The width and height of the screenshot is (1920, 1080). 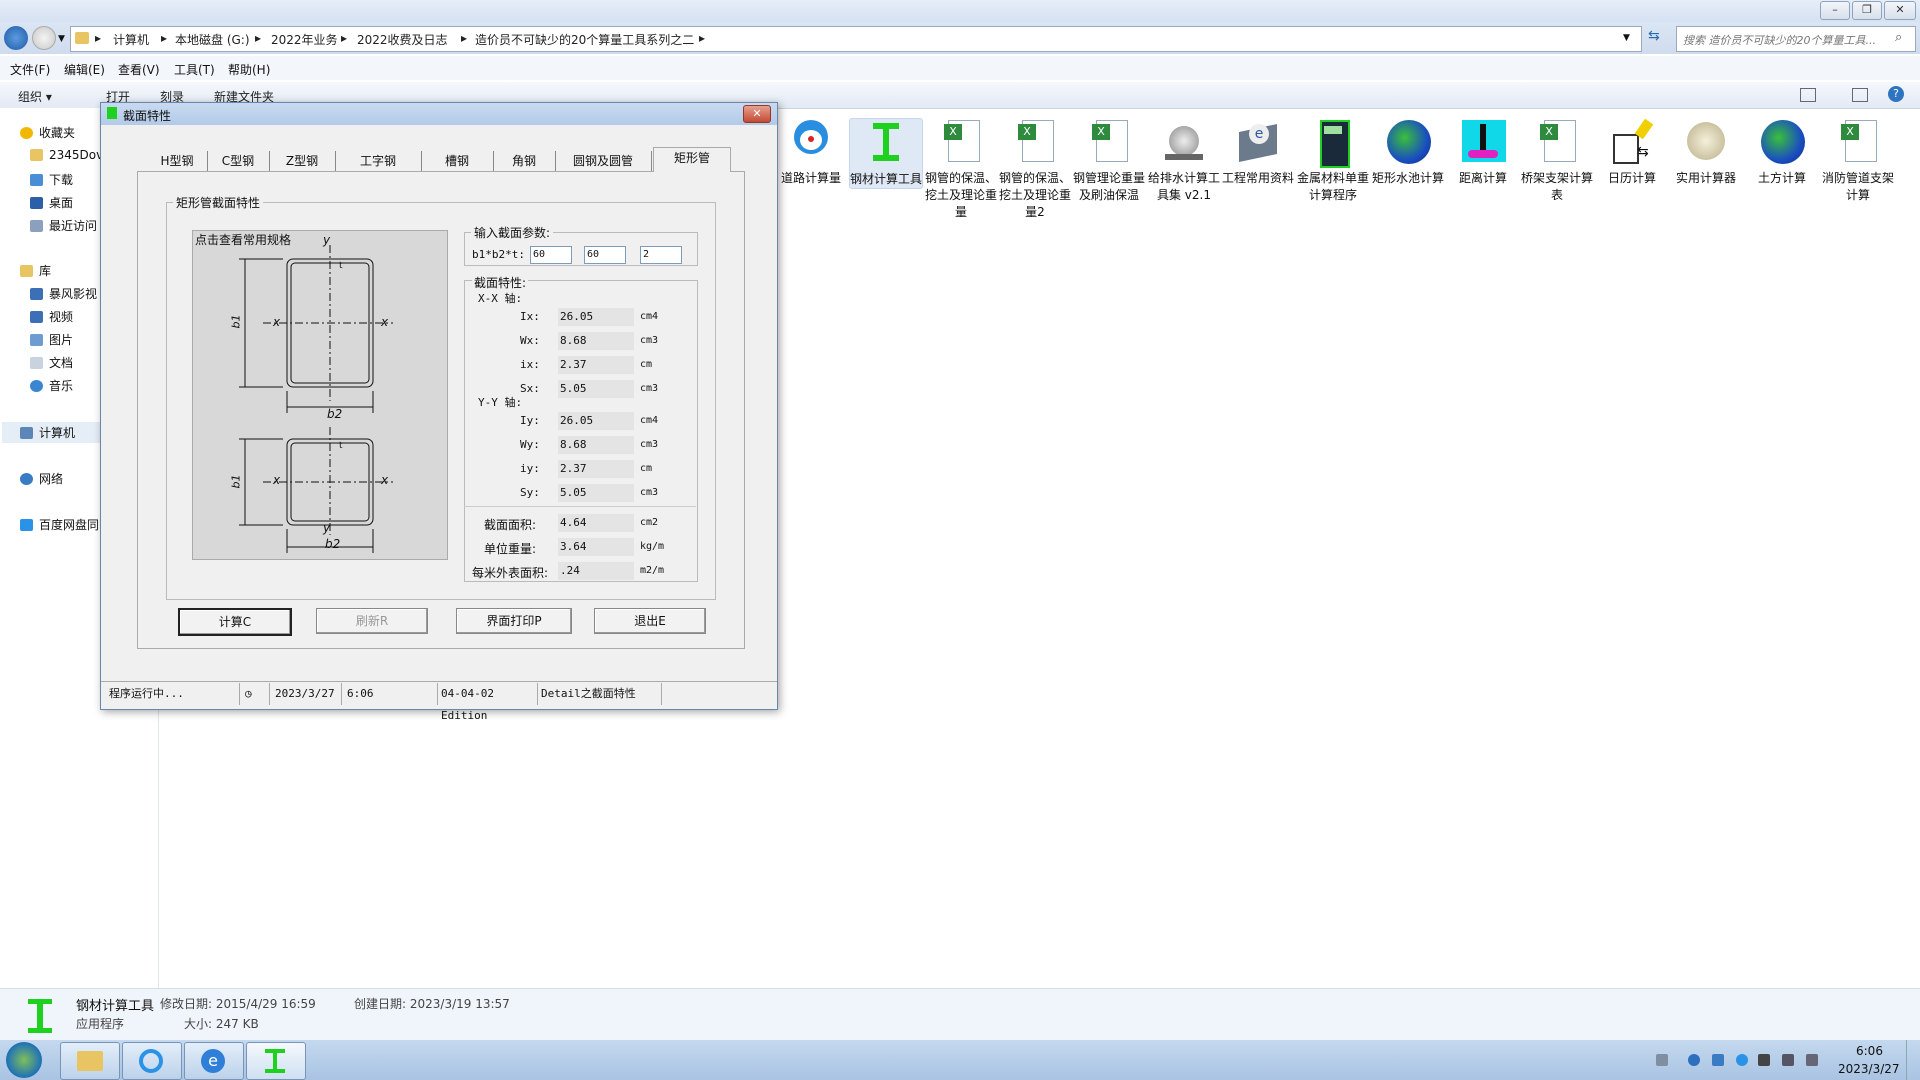 I want to click on globe-icon, so click(x=1782, y=143).